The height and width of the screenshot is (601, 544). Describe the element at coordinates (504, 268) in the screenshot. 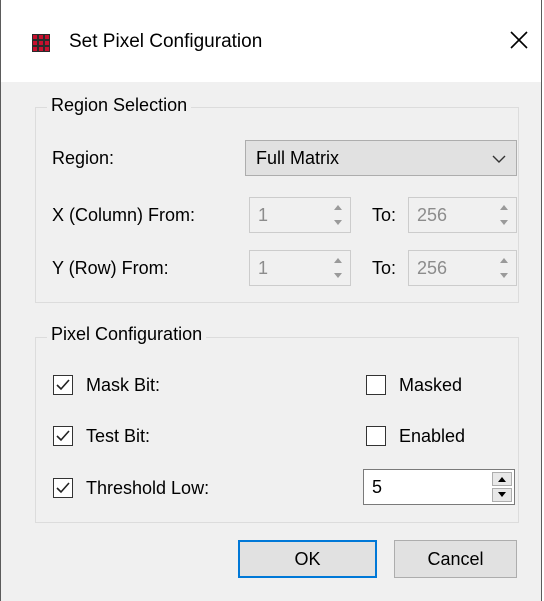

I see `y-to-arrows` at that location.